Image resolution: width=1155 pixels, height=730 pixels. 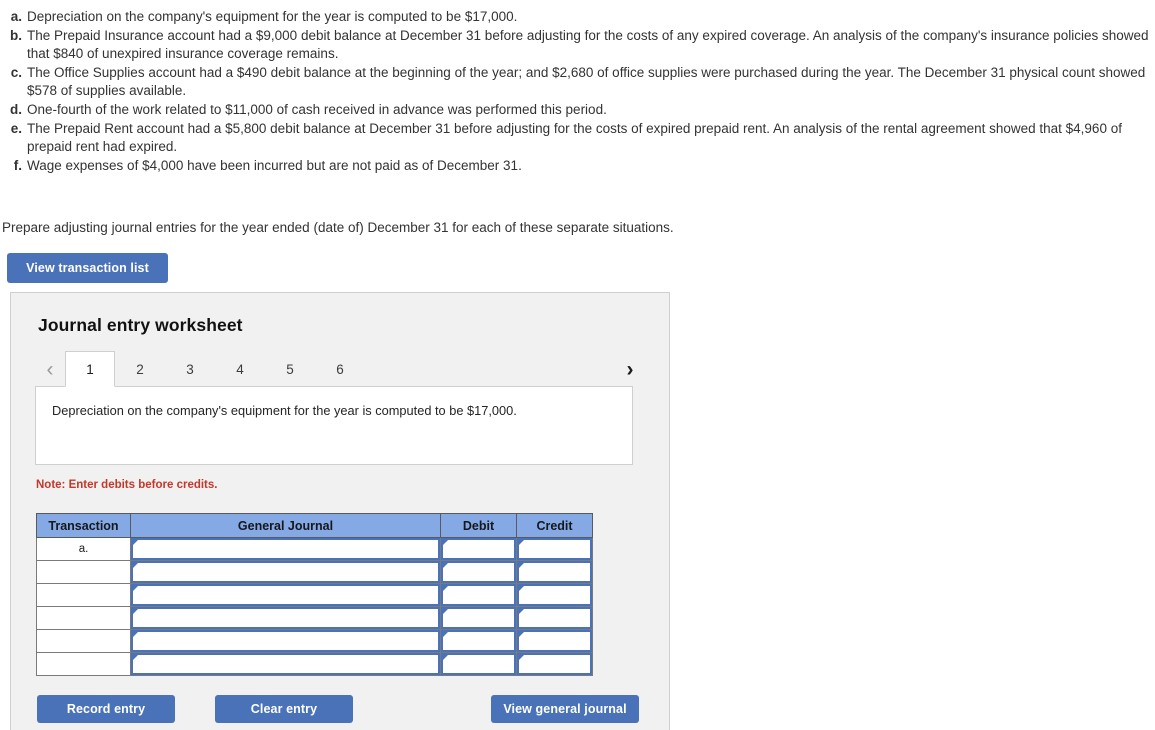 I want to click on record-entry-button: Record entry, so click(x=106, y=709).